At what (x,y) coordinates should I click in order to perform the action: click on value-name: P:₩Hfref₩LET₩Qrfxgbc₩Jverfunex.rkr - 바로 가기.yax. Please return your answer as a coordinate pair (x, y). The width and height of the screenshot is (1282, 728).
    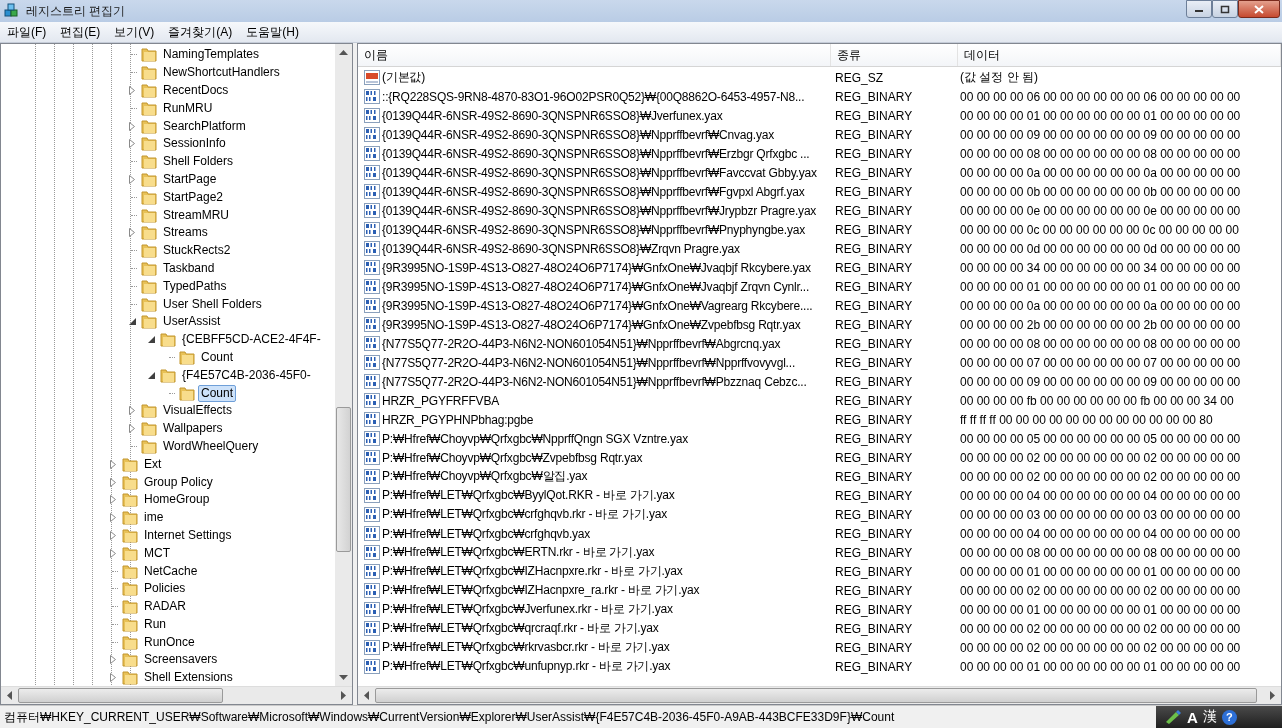
    Looking at the image, I should click on (527, 609).